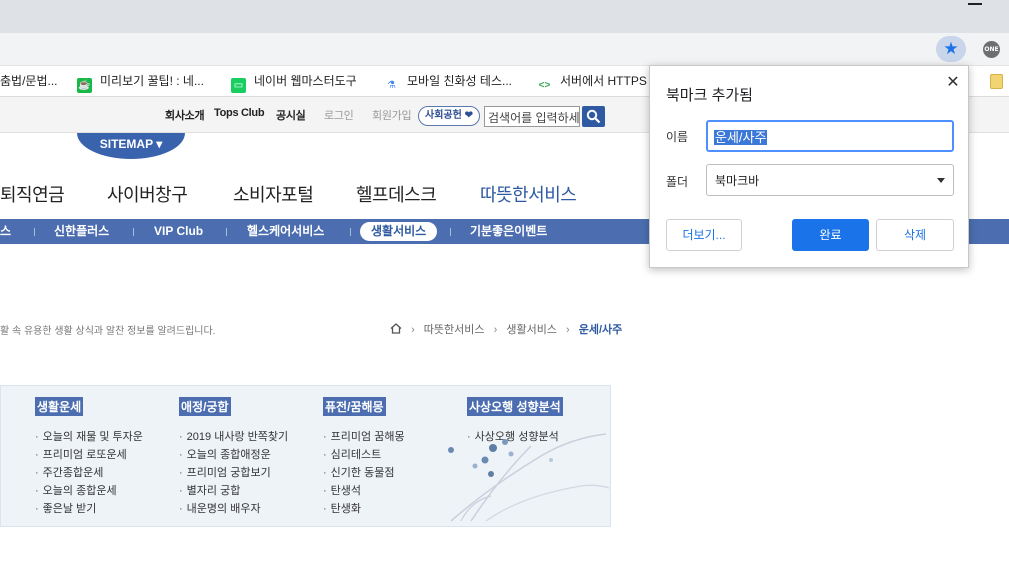 This screenshot has width=1009, height=565. I want to click on remove-button: 삭제, so click(915, 235).